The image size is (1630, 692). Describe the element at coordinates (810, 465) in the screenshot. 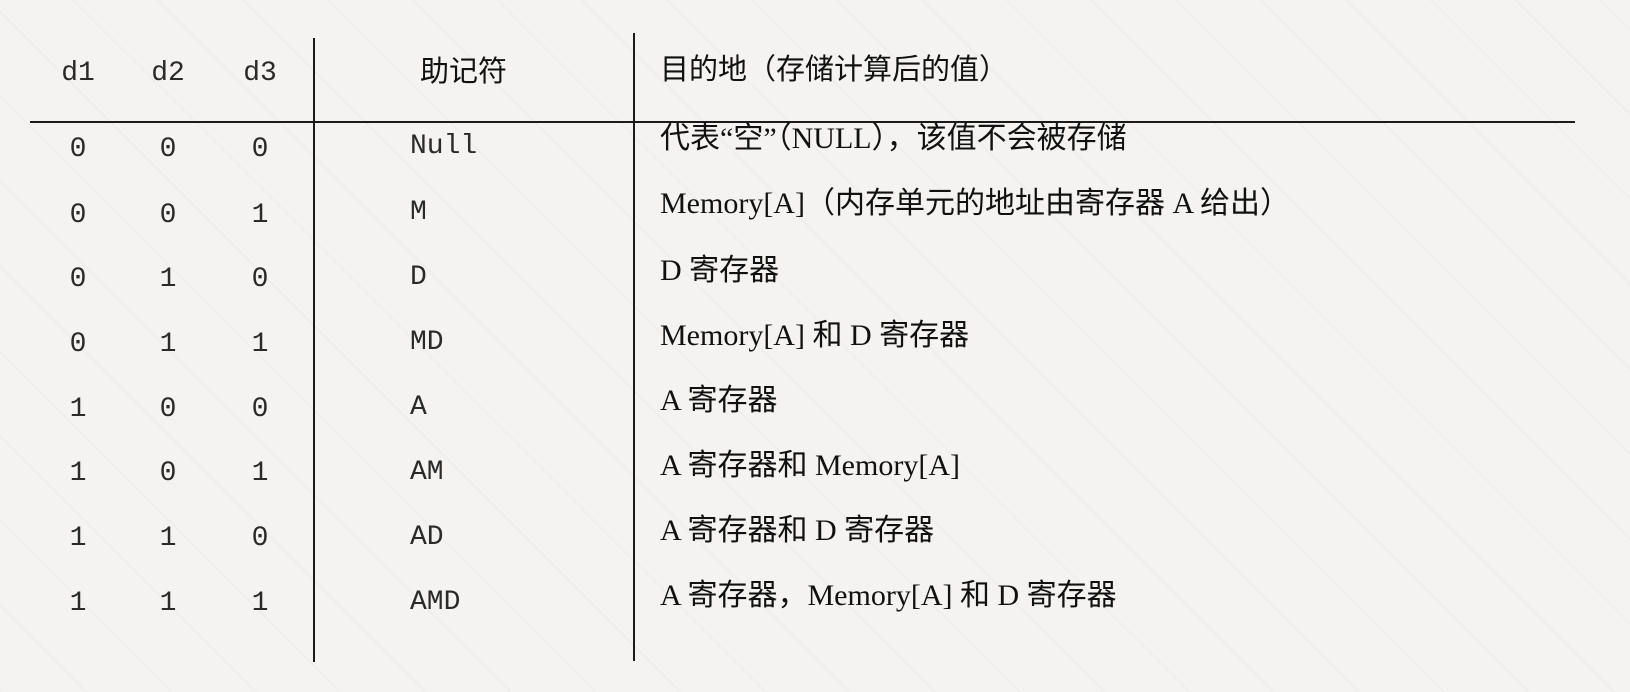

I see `cell-destination: A 寄存器和 Memory[A]` at that location.